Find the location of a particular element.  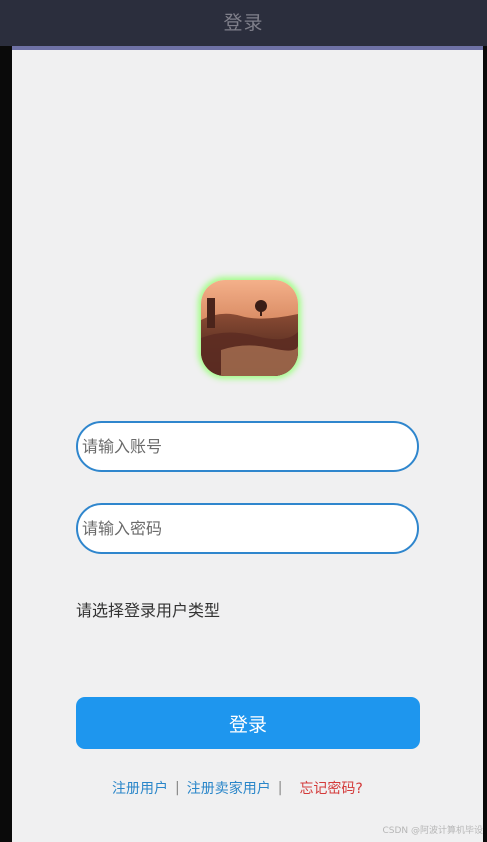

account-input is located at coordinates (248, 446).